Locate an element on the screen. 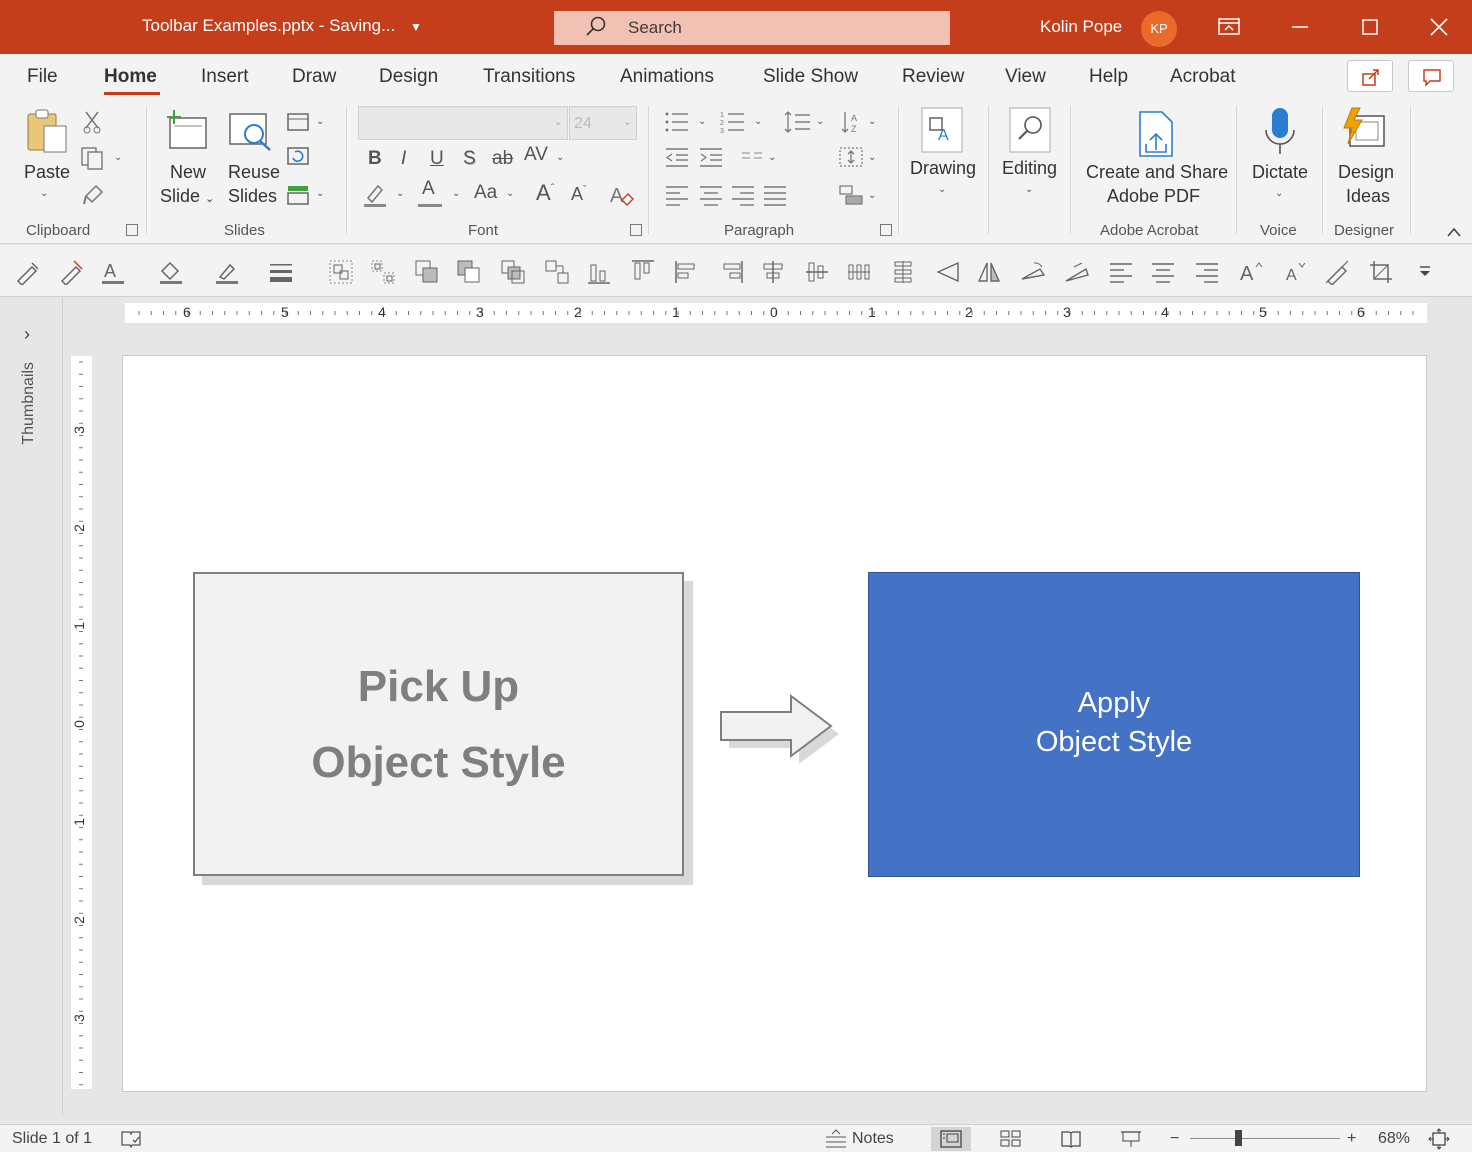 This screenshot has width=1472, height=1152. close-button is located at coordinates (1439, 27).